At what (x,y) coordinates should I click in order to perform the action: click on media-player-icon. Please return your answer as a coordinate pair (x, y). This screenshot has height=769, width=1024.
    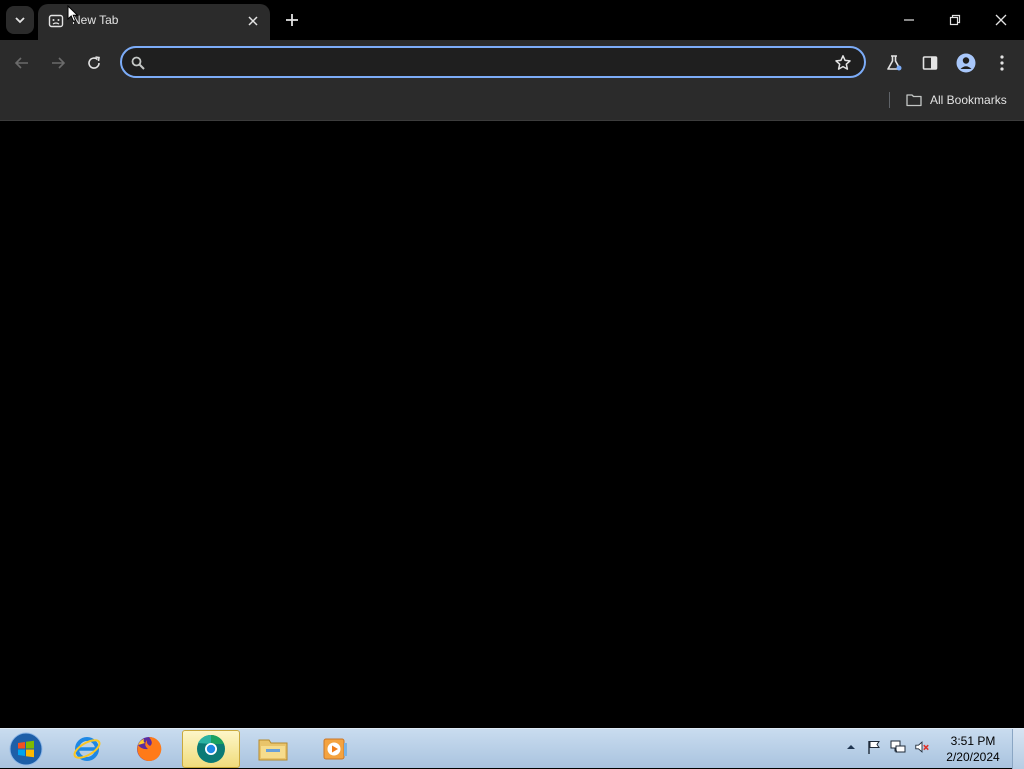
    Looking at the image, I should click on (335, 749).